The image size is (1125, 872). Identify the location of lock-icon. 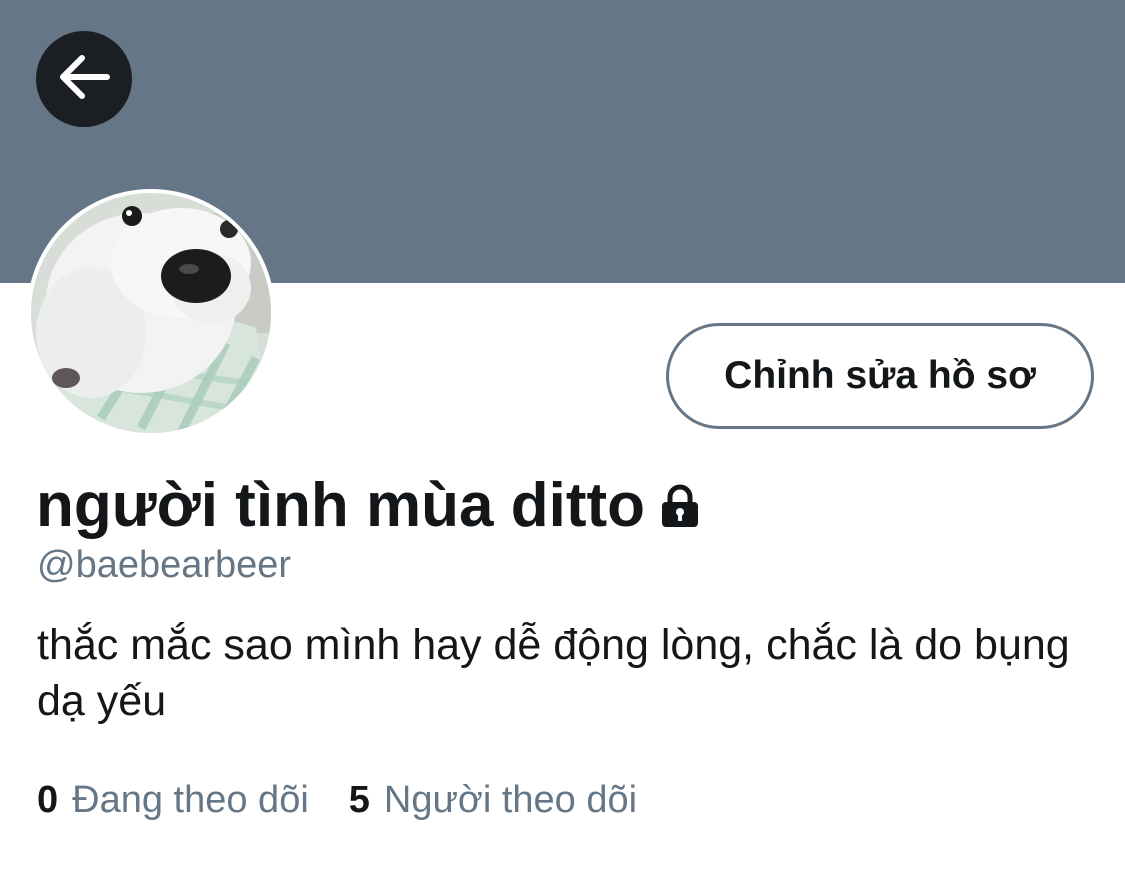
(680, 508).